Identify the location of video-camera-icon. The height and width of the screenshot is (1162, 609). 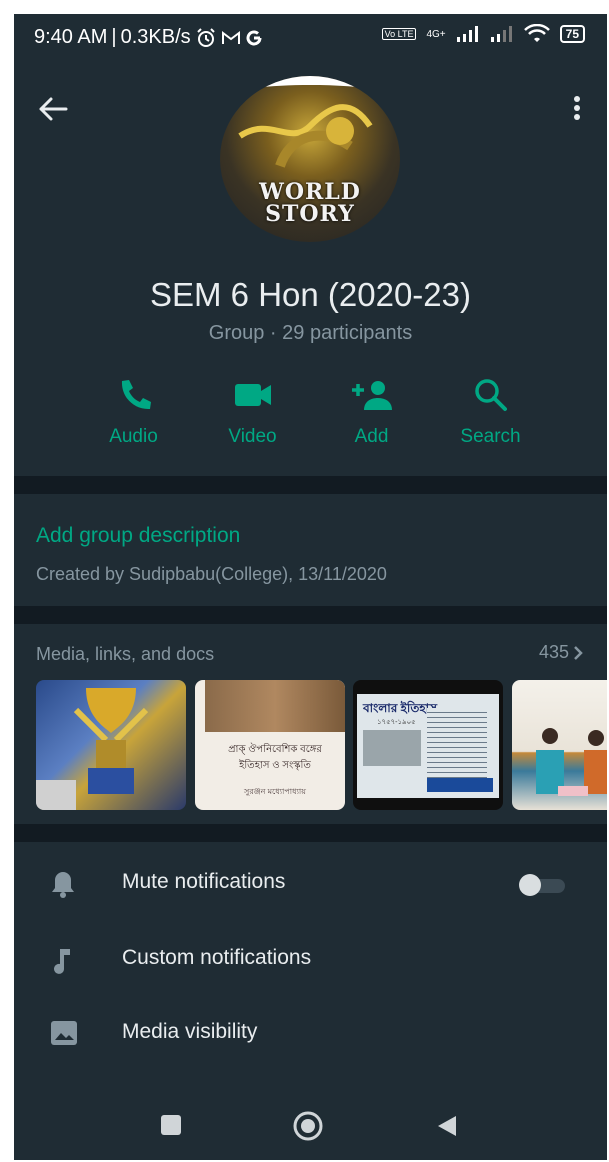
(252, 395).